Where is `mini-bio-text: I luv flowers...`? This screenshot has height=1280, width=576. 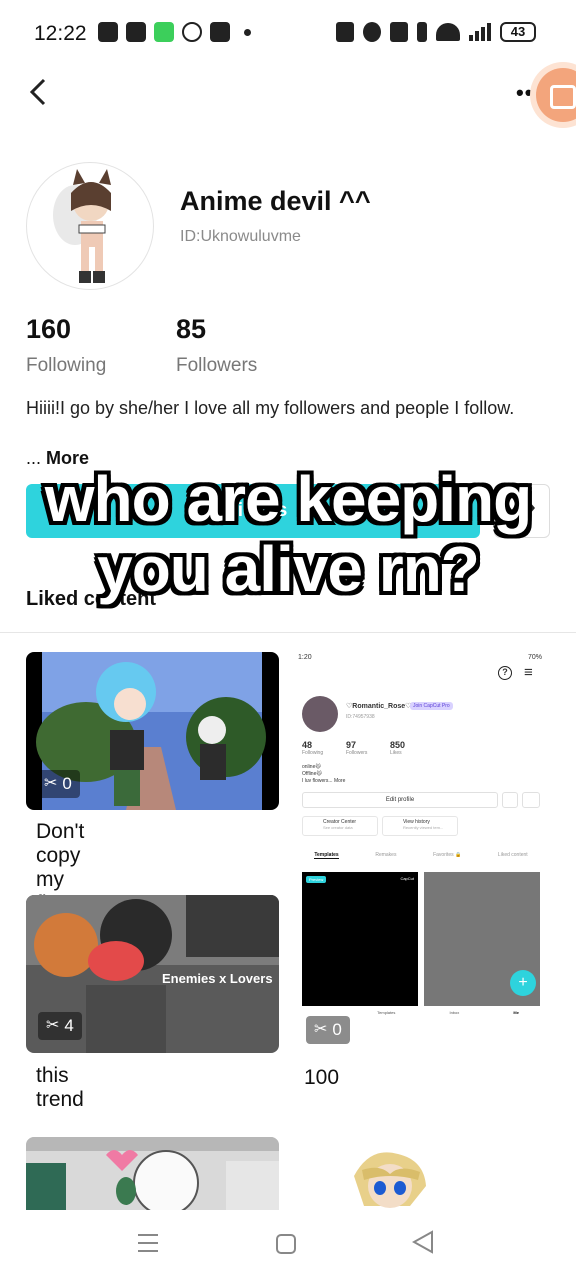 mini-bio-text: I luv flowers... is located at coordinates (317, 781).